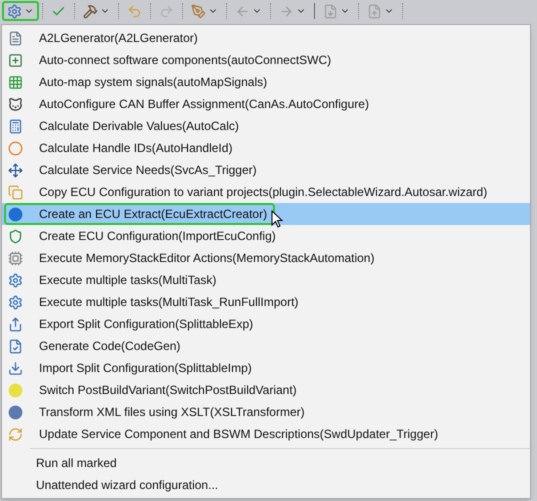 This screenshot has width=537, height=501. What do you see at coordinates (185, 60) in the screenshot?
I see `menu-item-label: Auto-connect software components(autoConnectSWC)` at bounding box center [185, 60].